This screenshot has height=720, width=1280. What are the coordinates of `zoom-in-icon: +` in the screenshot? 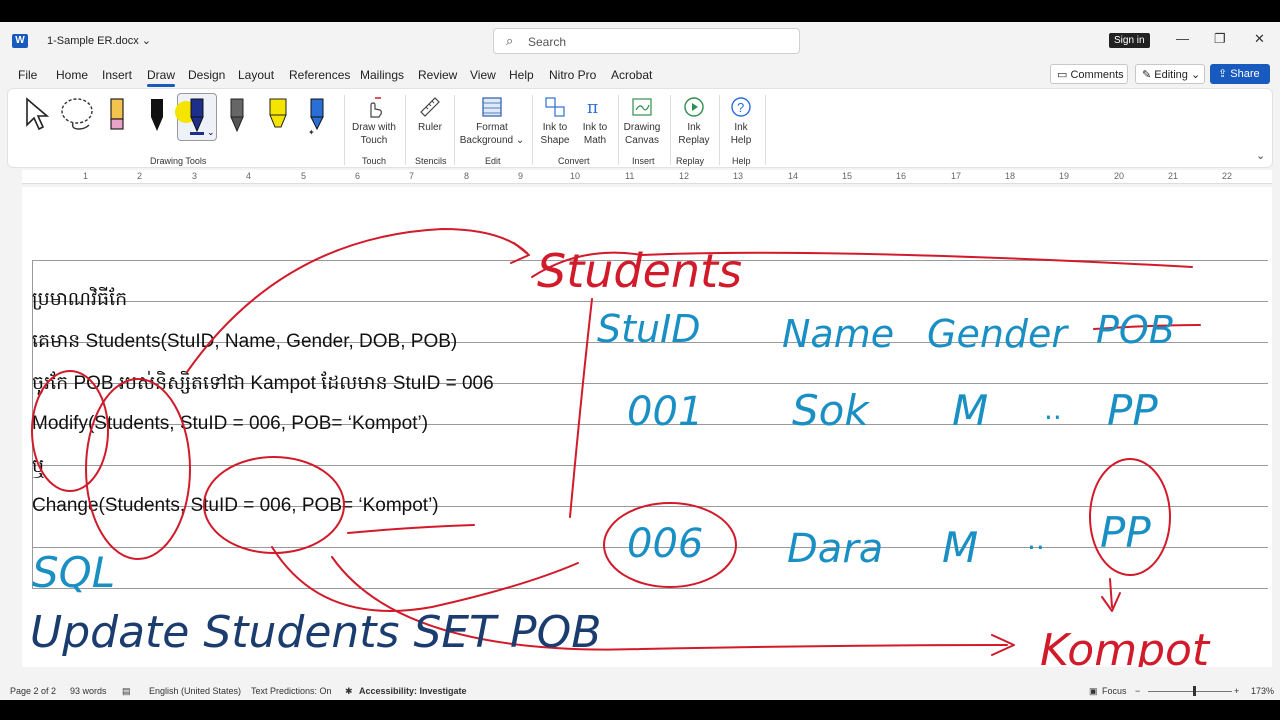 It's located at (1236, 691).